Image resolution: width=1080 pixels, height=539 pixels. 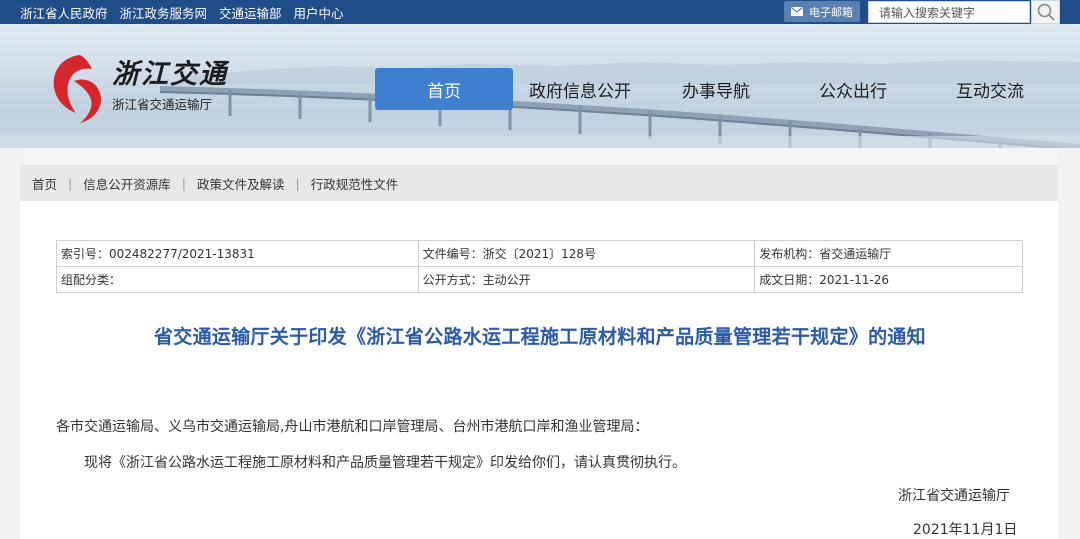 I want to click on meta-disclosure-method: 公开方式：主动公开, so click(x=586, y=279).